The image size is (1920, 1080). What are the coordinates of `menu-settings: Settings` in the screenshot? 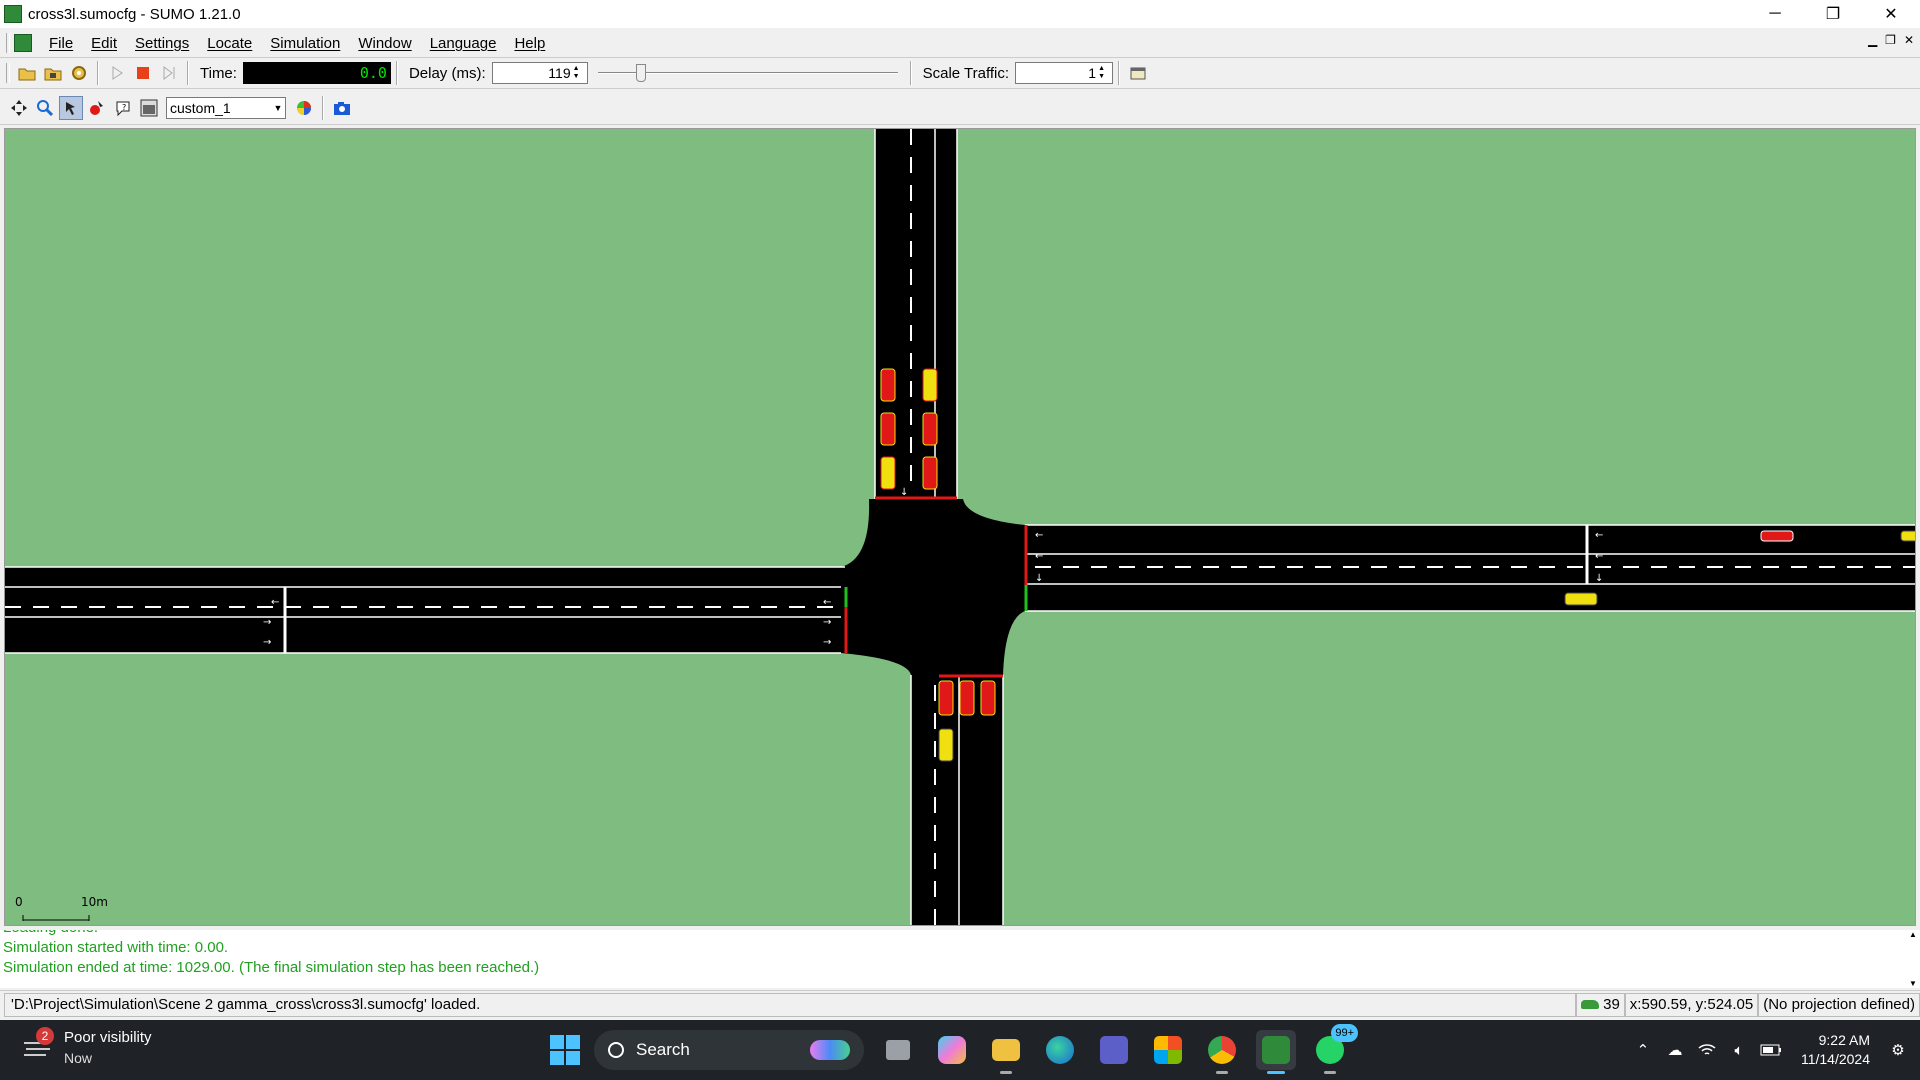 It's located at (162, 43).